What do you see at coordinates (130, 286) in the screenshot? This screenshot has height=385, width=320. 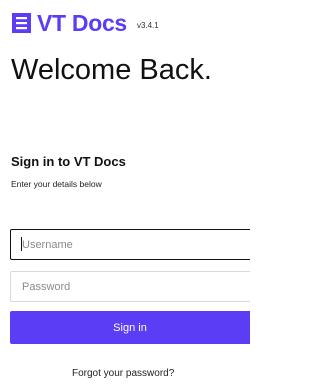 I see `password-input` at bounding box center [130, 286].